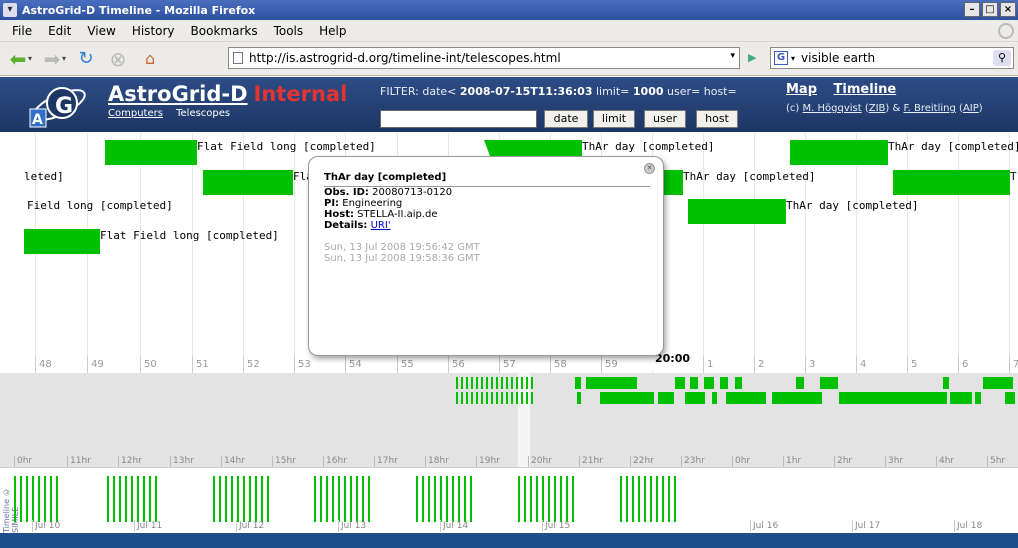 The image size is (1018, 548). Describe the element at coordinates (332, 31) in the screenshot. I see `menu-help: Help` at that location.